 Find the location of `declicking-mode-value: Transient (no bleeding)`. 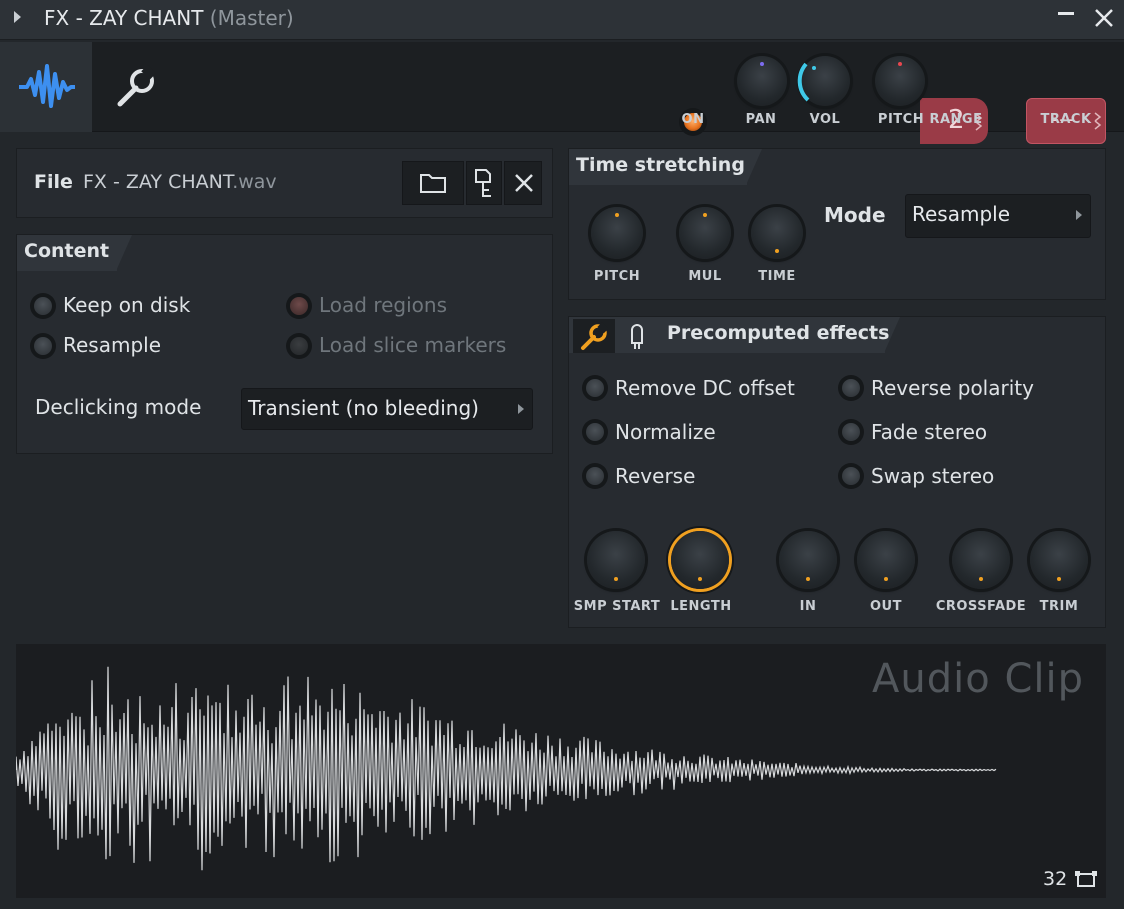

declicking-mode-value: Transient (no bleeding) is located at coordinates (363, 408).